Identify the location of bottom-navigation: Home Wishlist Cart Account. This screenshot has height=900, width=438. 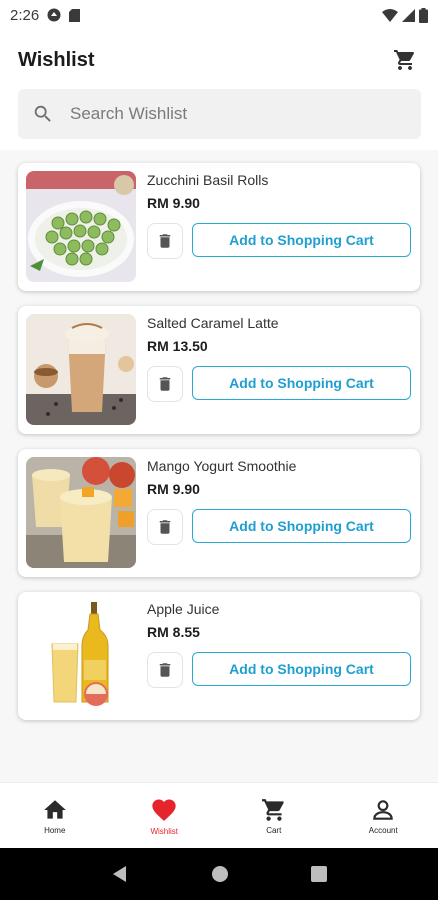
(219, 815).